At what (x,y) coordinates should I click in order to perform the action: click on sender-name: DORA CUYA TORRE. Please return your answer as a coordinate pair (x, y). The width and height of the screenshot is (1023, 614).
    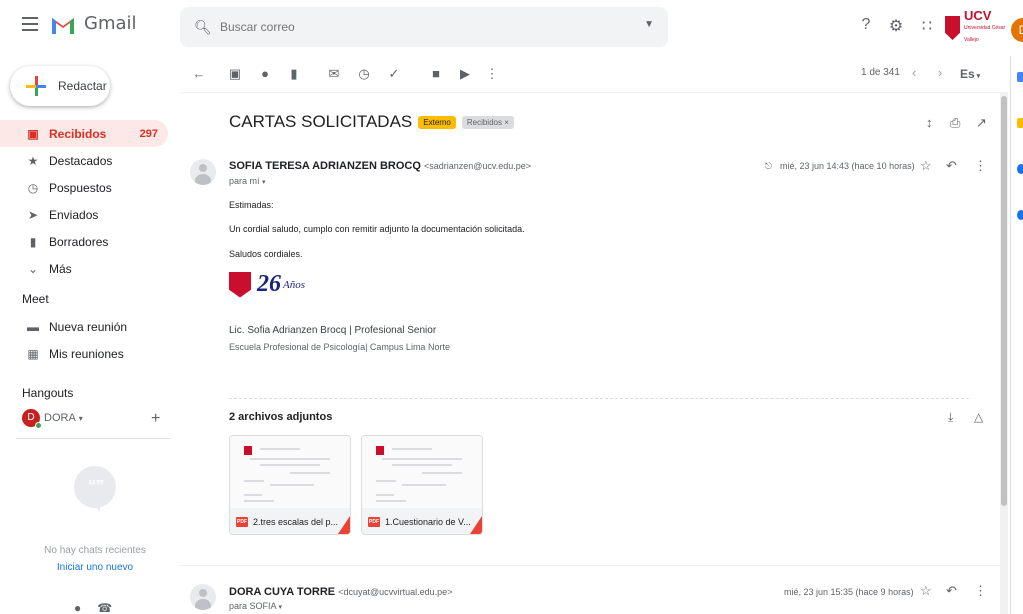
    Looking at the image, I should click on (282, 592).